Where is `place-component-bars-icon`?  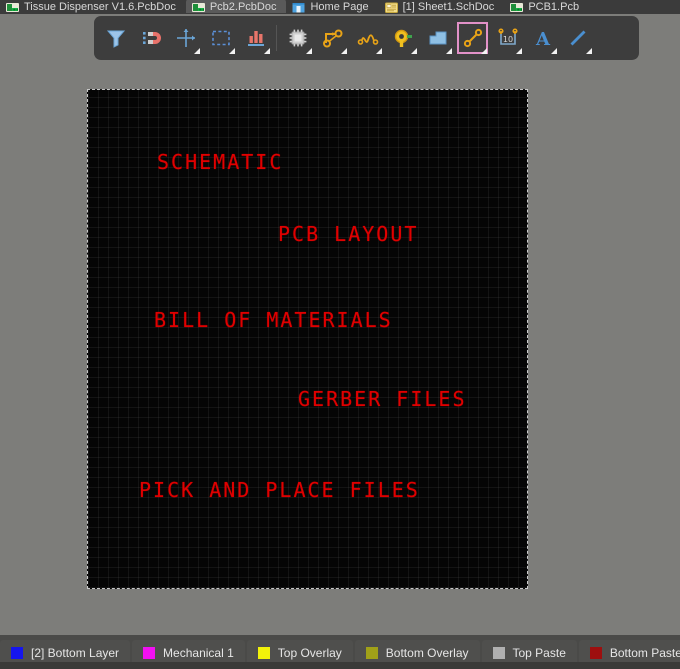
place-component-bars-icon is located at coordinates (256, 38).